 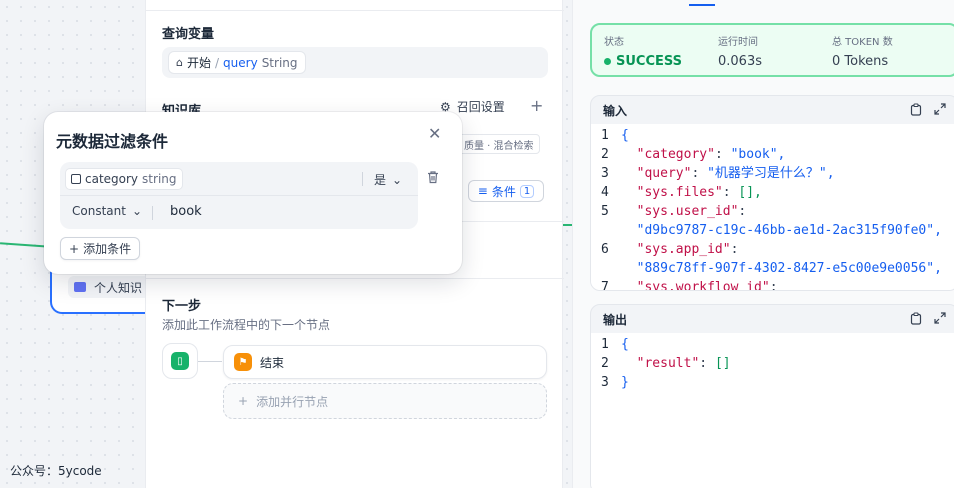 I want to click on close-icon: ✕, so click(x=434, y=133).